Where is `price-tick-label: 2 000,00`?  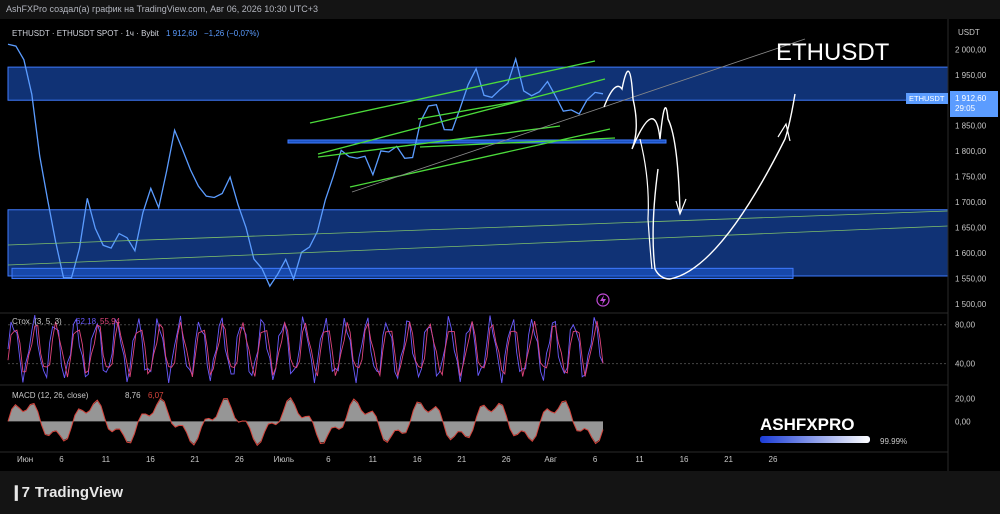 price-tick-label: 2 000,00 is located at coordinates (971, 49).